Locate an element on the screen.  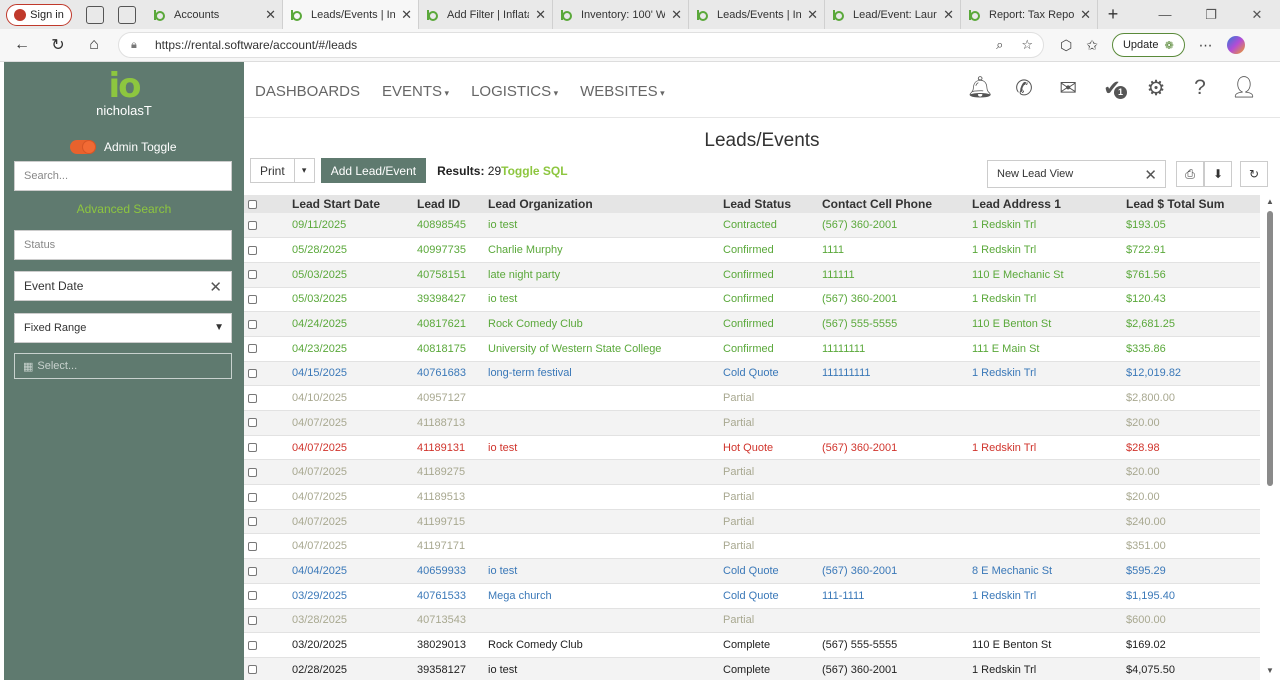
table-cell: 111-1111 is located at coordinates (897, 596).